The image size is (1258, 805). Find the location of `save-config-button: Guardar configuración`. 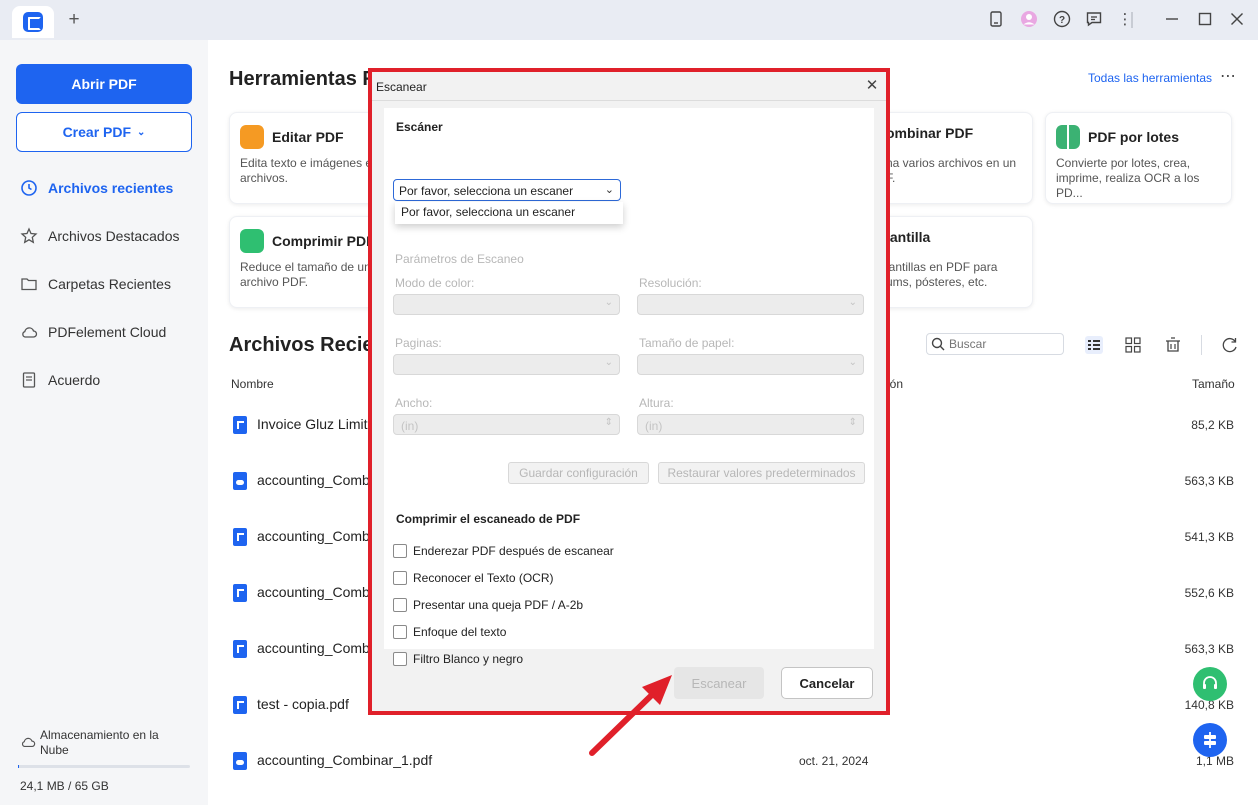

save-config-button: Guardar configuración is located at coordinates (578, 473).